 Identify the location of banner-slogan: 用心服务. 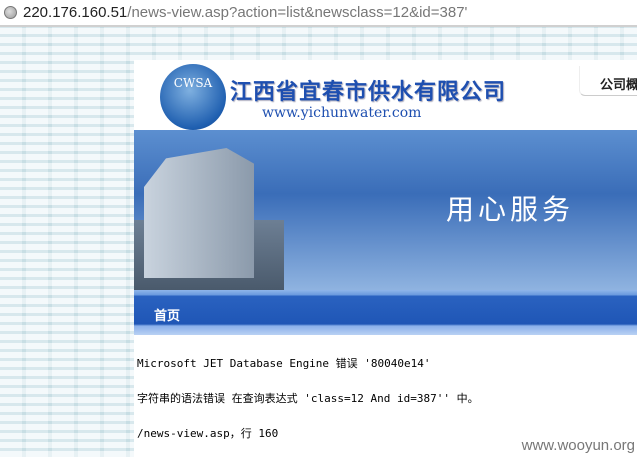
(510, 209).